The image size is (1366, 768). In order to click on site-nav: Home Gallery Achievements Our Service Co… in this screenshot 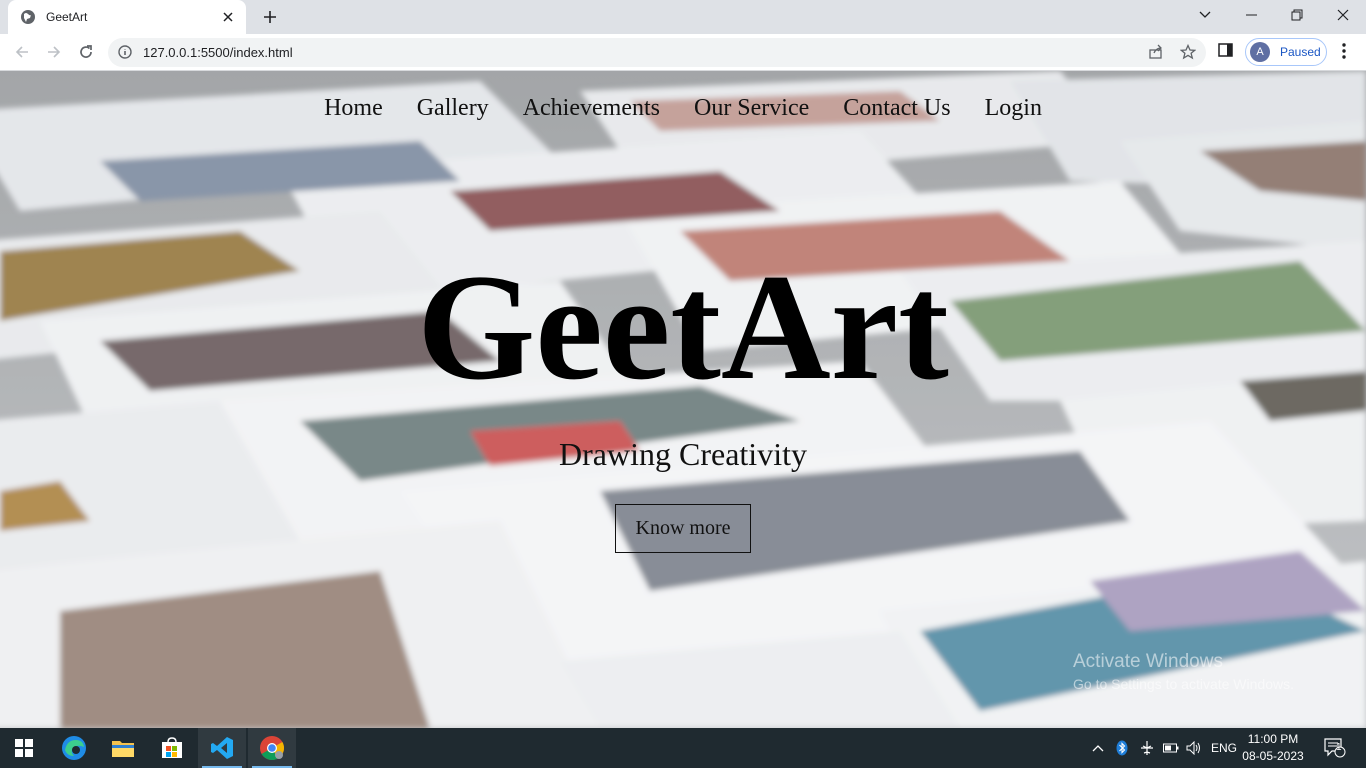, I will do `click(683, 108)`.